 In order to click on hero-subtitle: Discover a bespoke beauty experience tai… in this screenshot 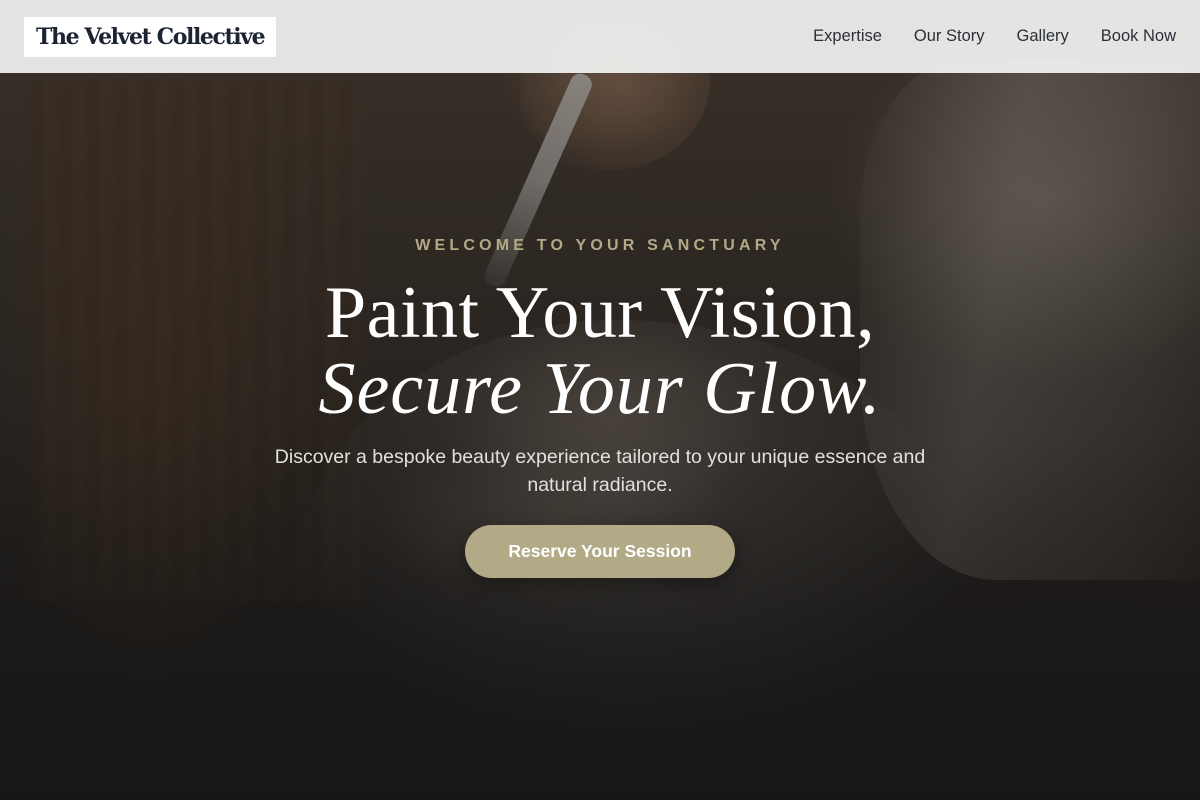, I will do `click(600, 471)`.